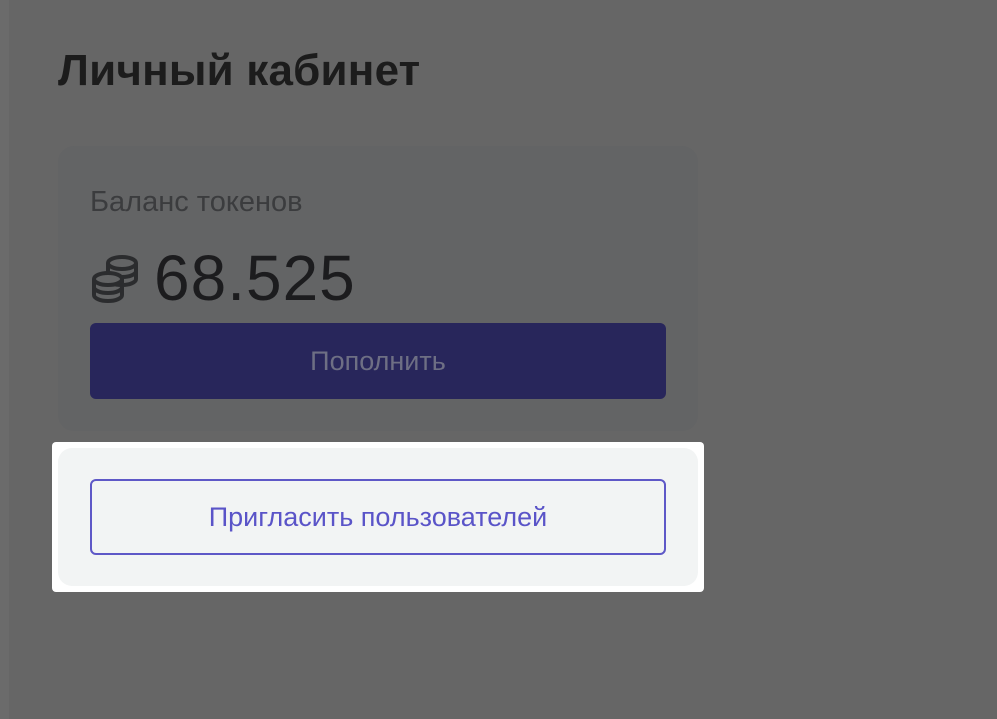 This screenshot has width=997, height=719. Describe the element at coordinates (239, 70) in the screenshot. I see `page-title: Личный кабинет` at that location.